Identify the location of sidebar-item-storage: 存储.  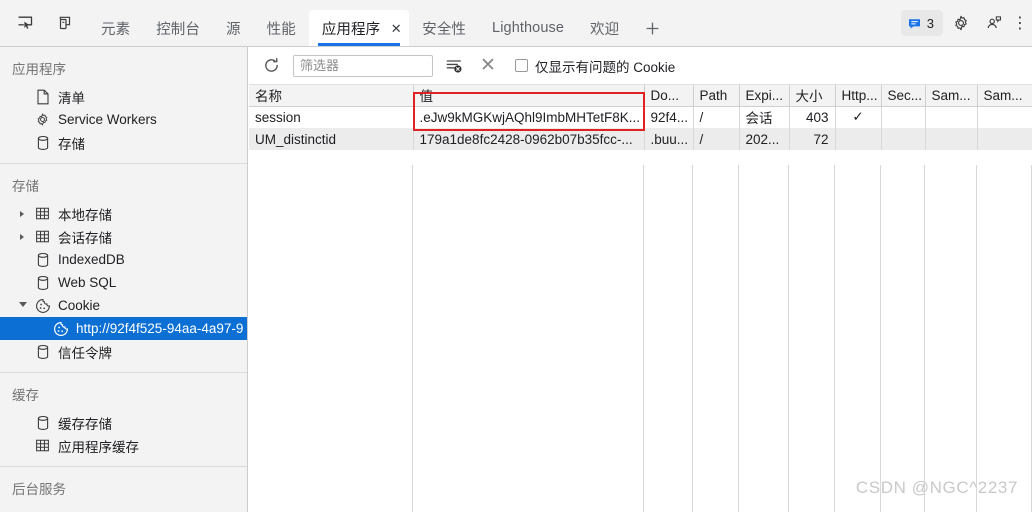
(123, 142).